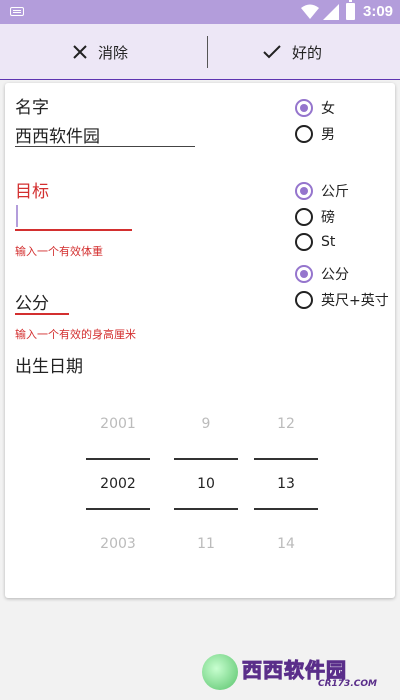  Describe the element at coordinates (315, 108) in the screenshot. I see `radio-gender-female: 女` at that location.